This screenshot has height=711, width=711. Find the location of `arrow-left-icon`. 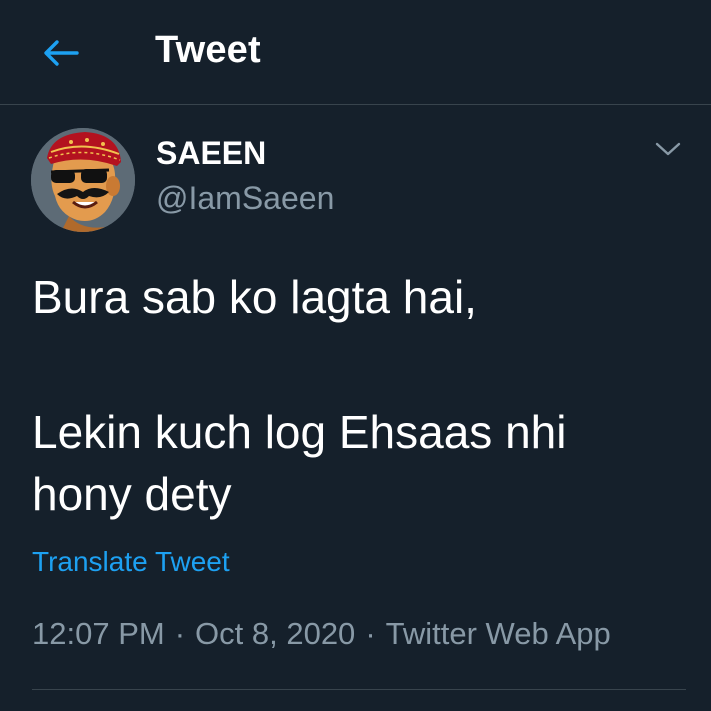

arrow-left-icon is located at coordinates (61, 53).